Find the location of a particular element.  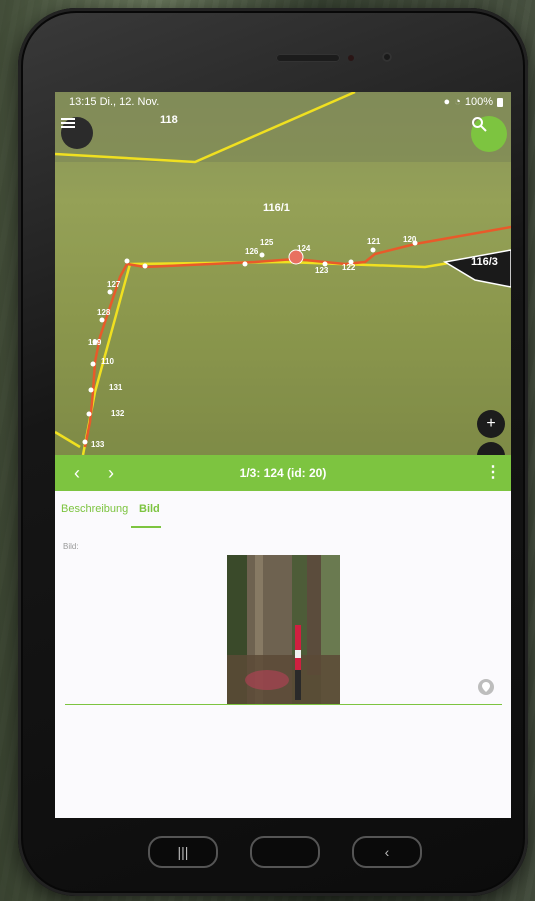

speaker-grille is located at coordinates (308, 58).